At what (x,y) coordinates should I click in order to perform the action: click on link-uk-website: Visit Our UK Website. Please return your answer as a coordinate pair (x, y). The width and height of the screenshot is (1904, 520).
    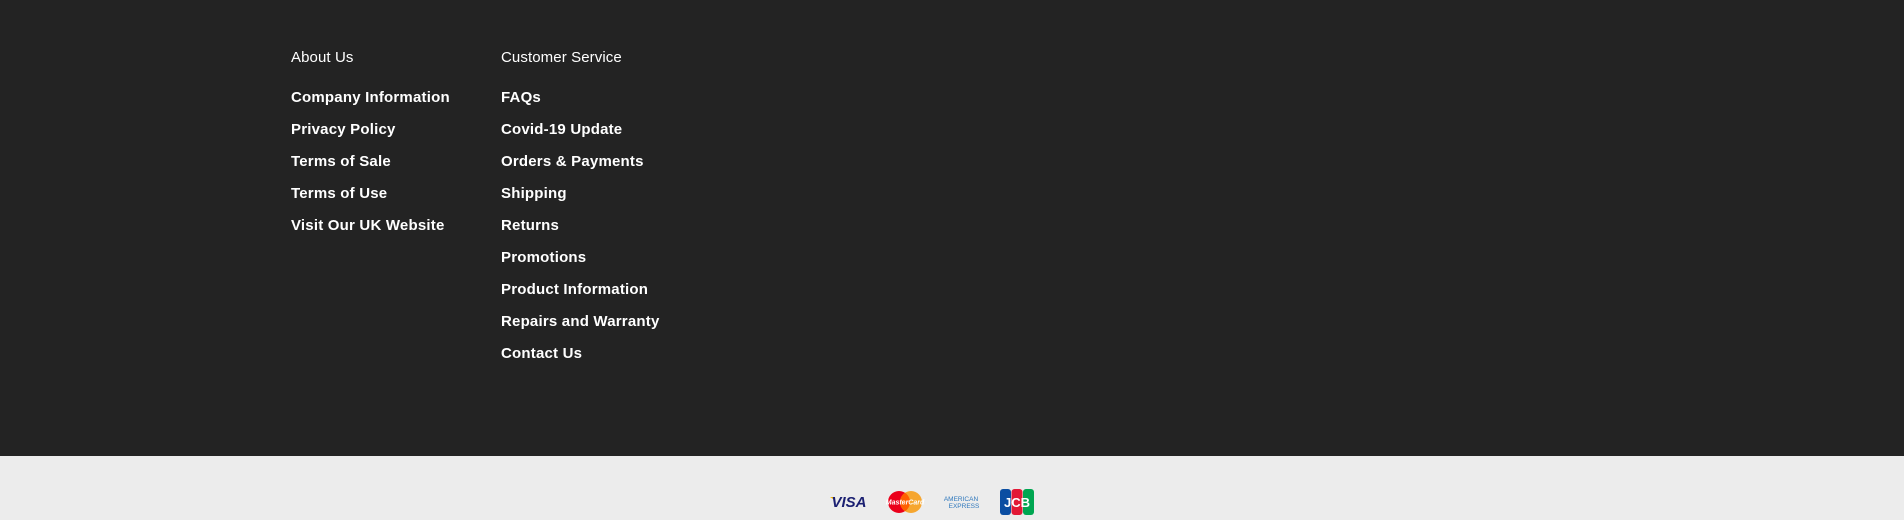
    Looking at the image, I should click on (367, 226).